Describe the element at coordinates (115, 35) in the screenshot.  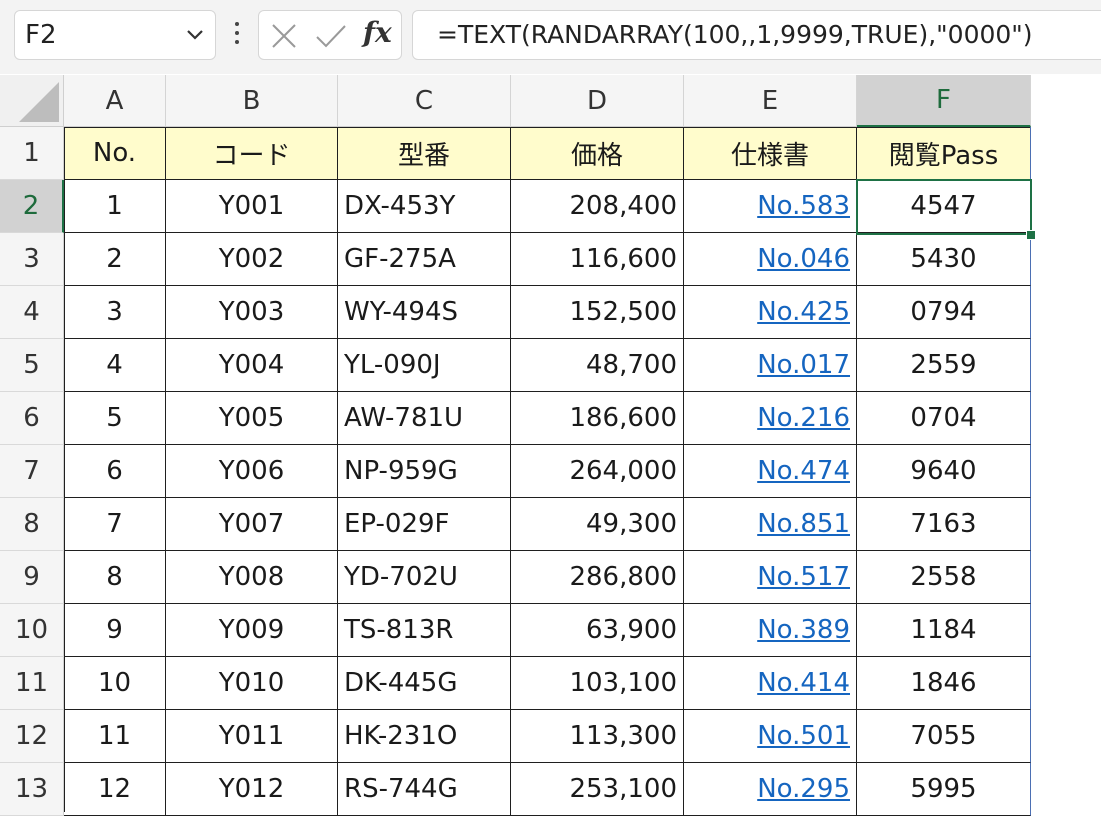
I see `name-box: F2` at that location.